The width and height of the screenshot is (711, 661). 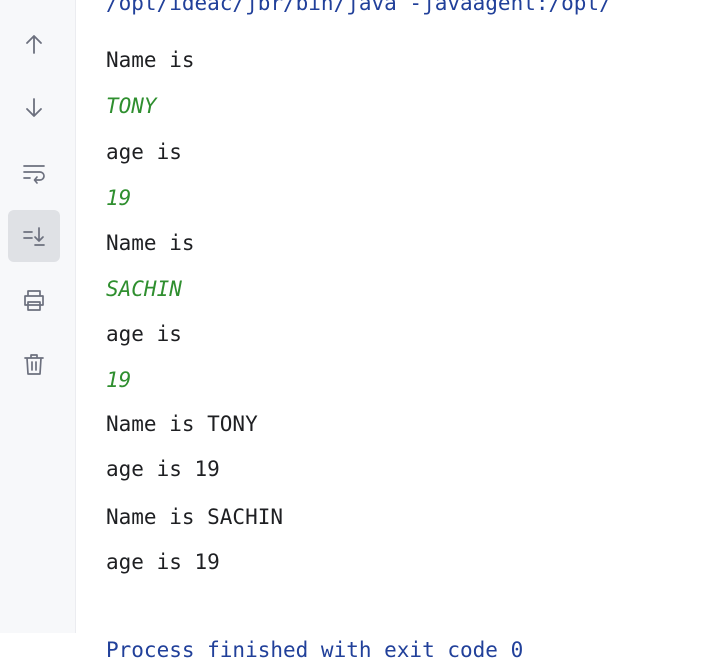 I want to click on scroll-to-end-icon, so click(x=34, y=236).